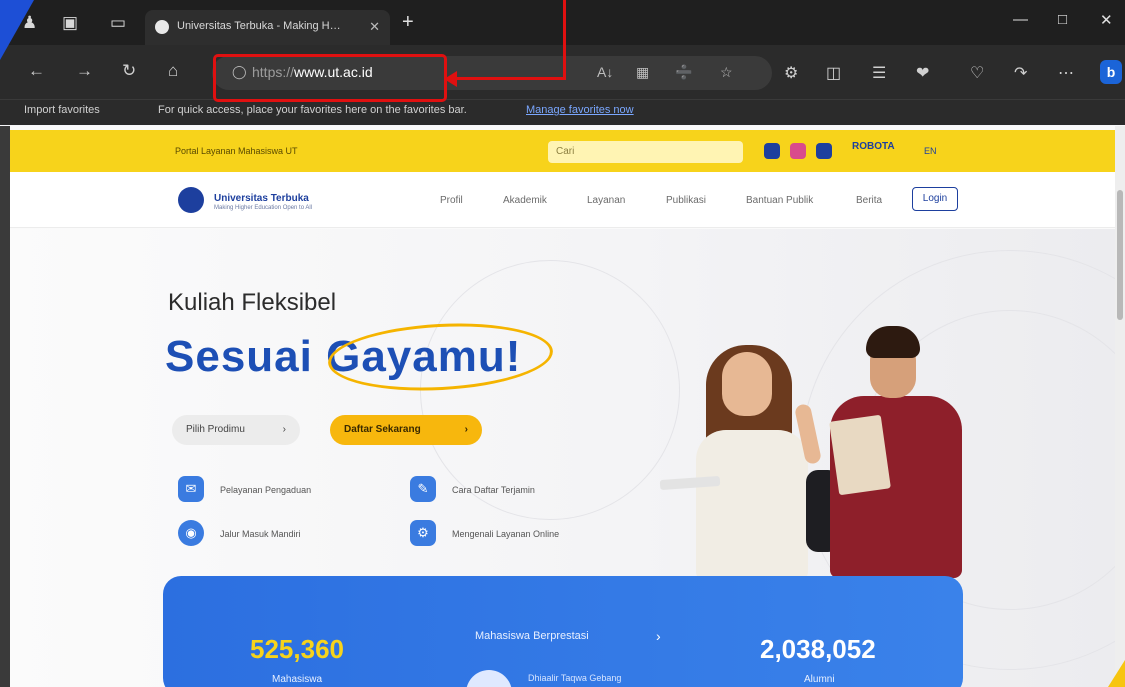 The width and height of the screenshot is (1125, 687). I want to click on logo-tagline: Making Higher Education Open to All, so click(263, 208).